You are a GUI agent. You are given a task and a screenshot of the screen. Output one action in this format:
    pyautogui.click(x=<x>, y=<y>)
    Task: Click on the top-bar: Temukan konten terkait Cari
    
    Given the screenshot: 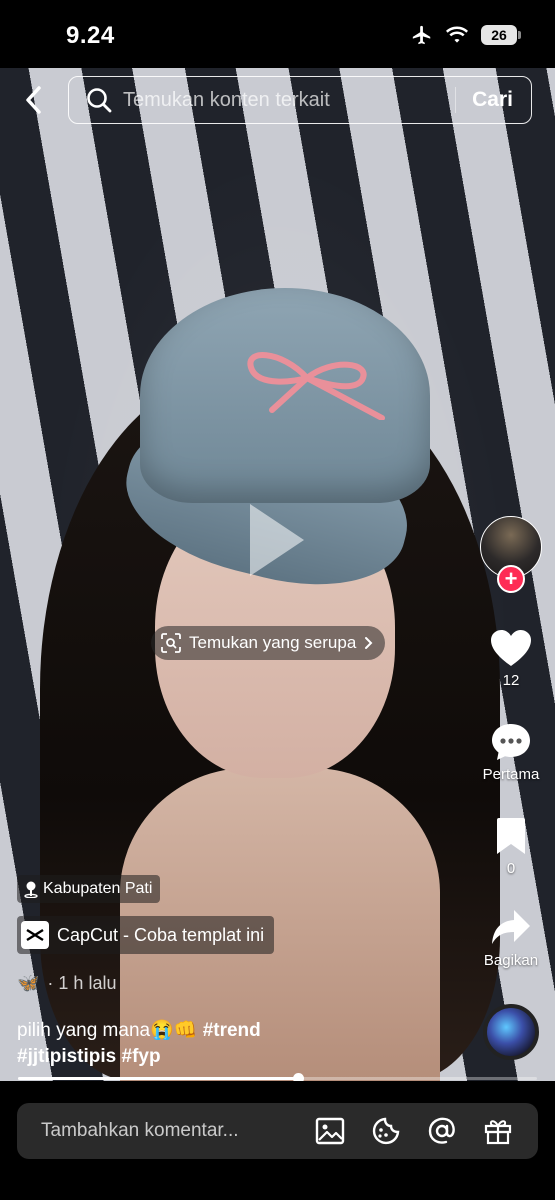 What is the action you would take?
    pyautogui.click(x=277, y=100)
    